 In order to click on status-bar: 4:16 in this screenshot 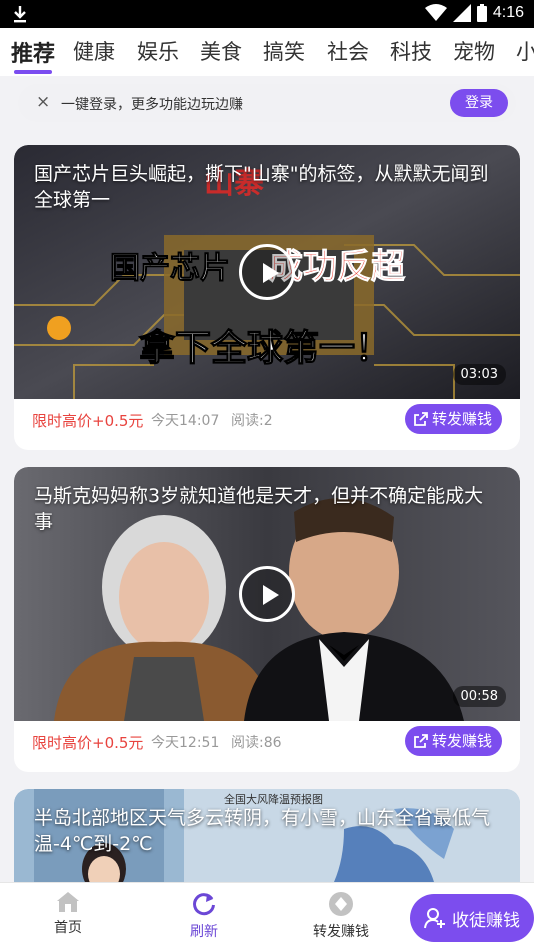, I will do `click(267, 14)`.